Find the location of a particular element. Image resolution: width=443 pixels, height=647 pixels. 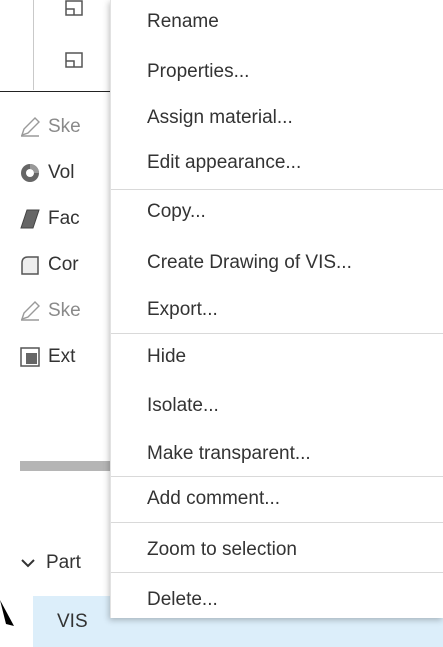

tree-item-face: Fac is located at coordinates (49, 219).